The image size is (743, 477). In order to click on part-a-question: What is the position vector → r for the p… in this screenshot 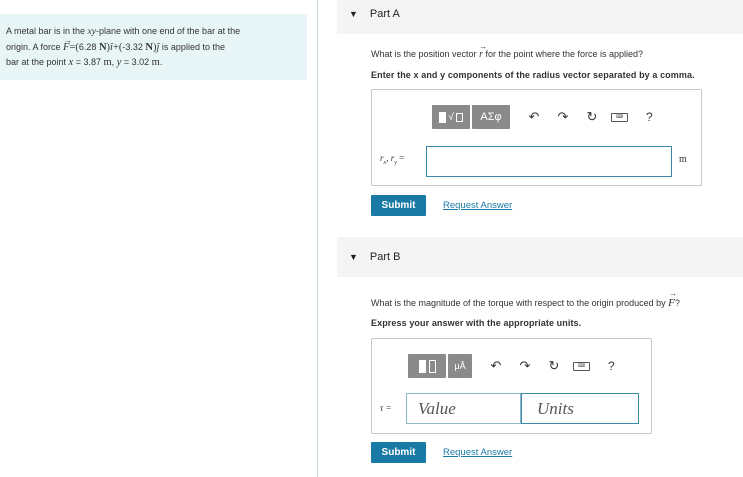, I will do `click(507, 51)`.